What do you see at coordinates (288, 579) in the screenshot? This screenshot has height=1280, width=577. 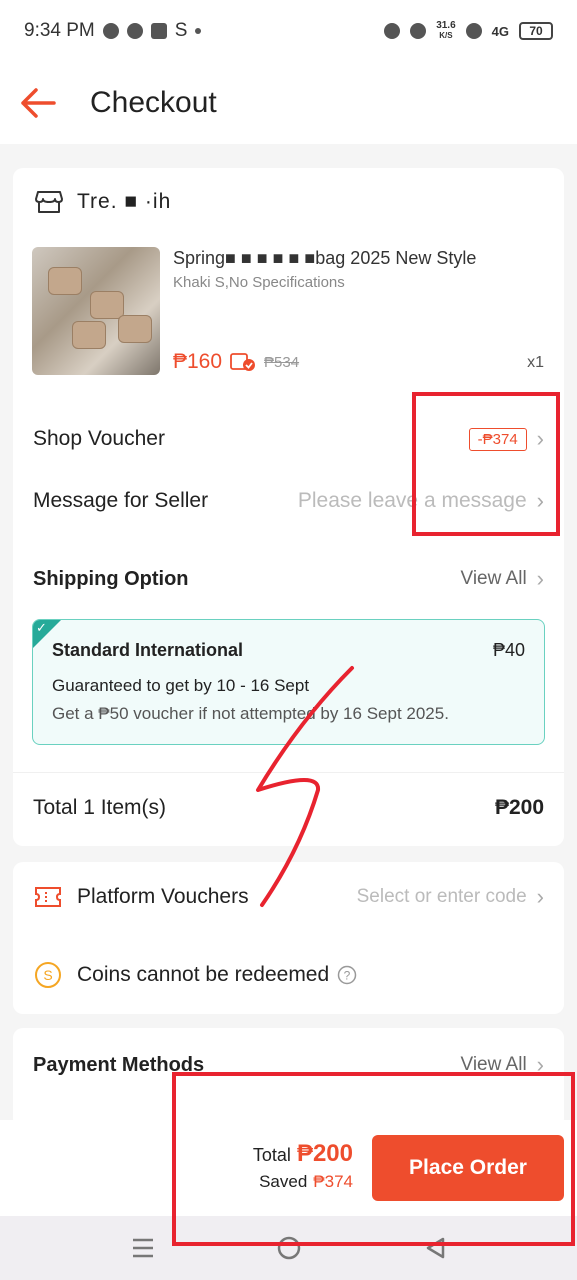 I see `shipping-option-row: Shipping Option View All ›` at bounding box center [288, 579].